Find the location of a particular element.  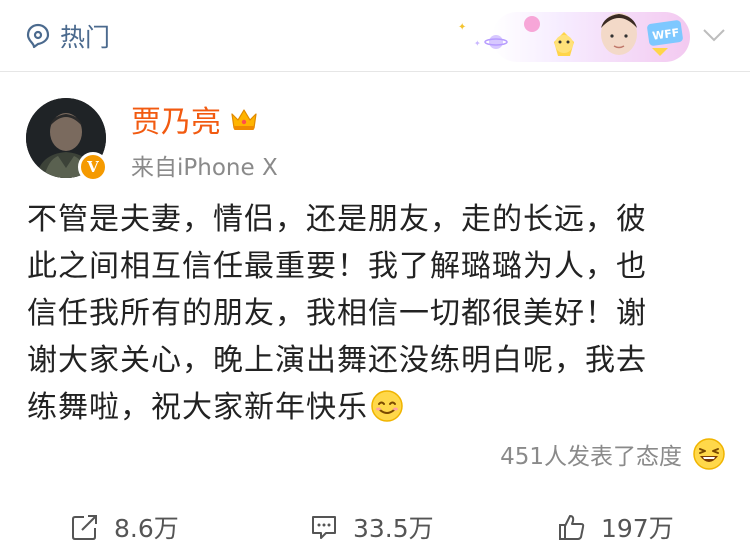

action-bar: 8.6万 33.5万 197万 is located at coordinates (375, 527).